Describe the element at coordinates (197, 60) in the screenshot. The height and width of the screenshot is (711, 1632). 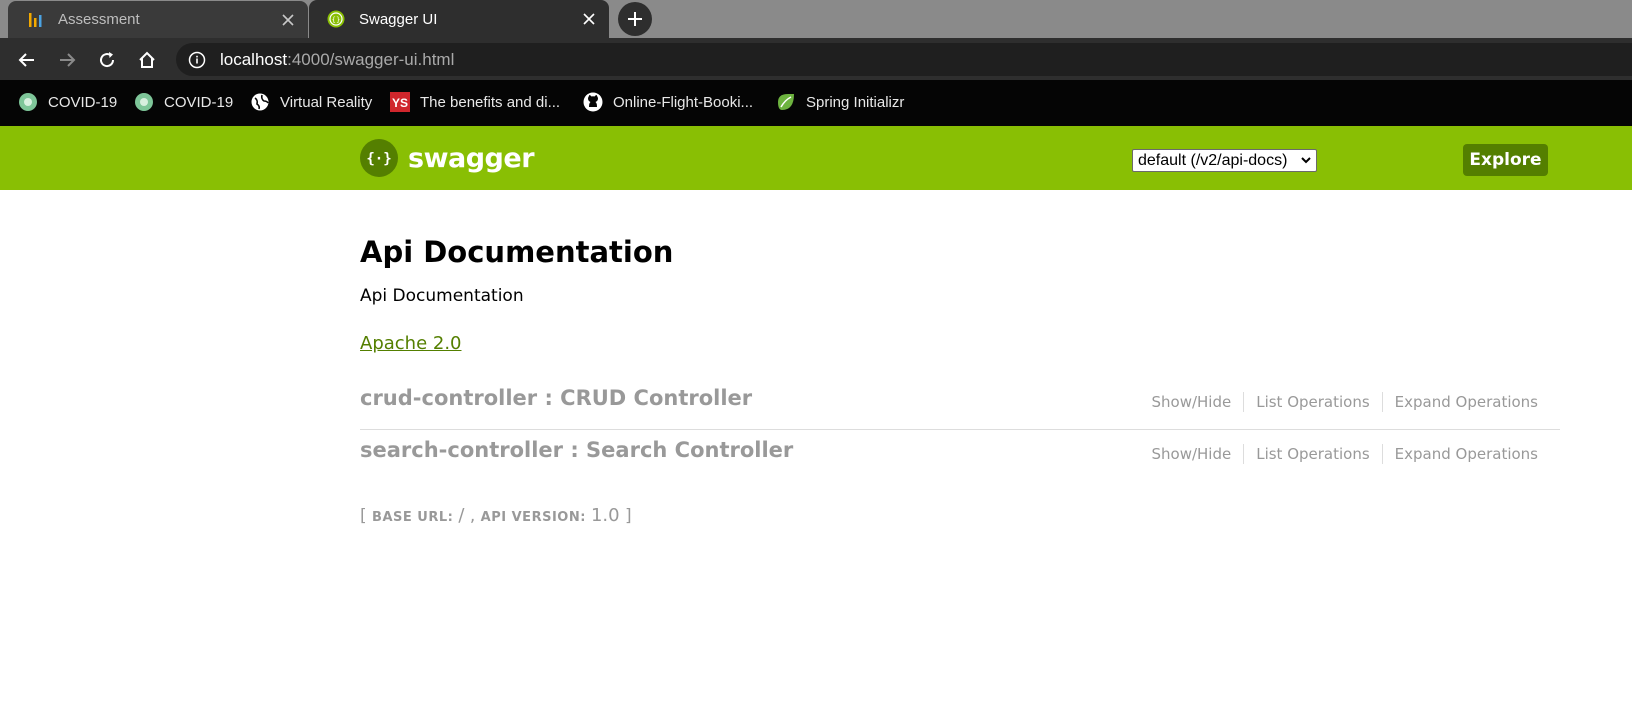
I see `site-info-icon` at that location.